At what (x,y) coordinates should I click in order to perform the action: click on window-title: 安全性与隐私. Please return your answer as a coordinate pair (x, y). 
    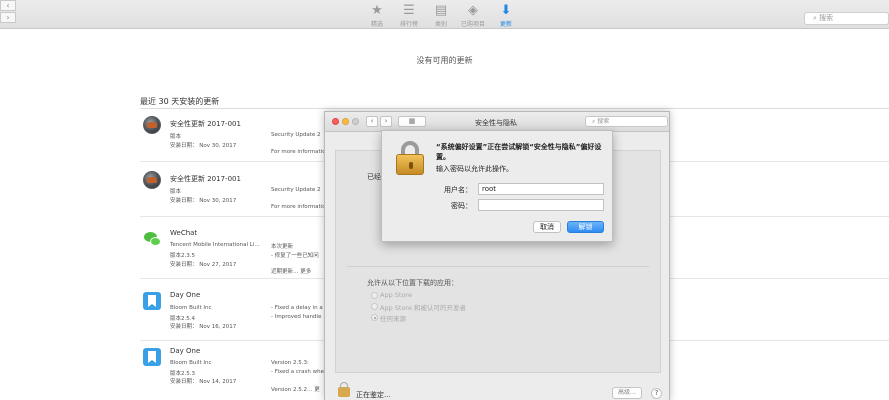
    Looking at the image, I should click on (496, 123).